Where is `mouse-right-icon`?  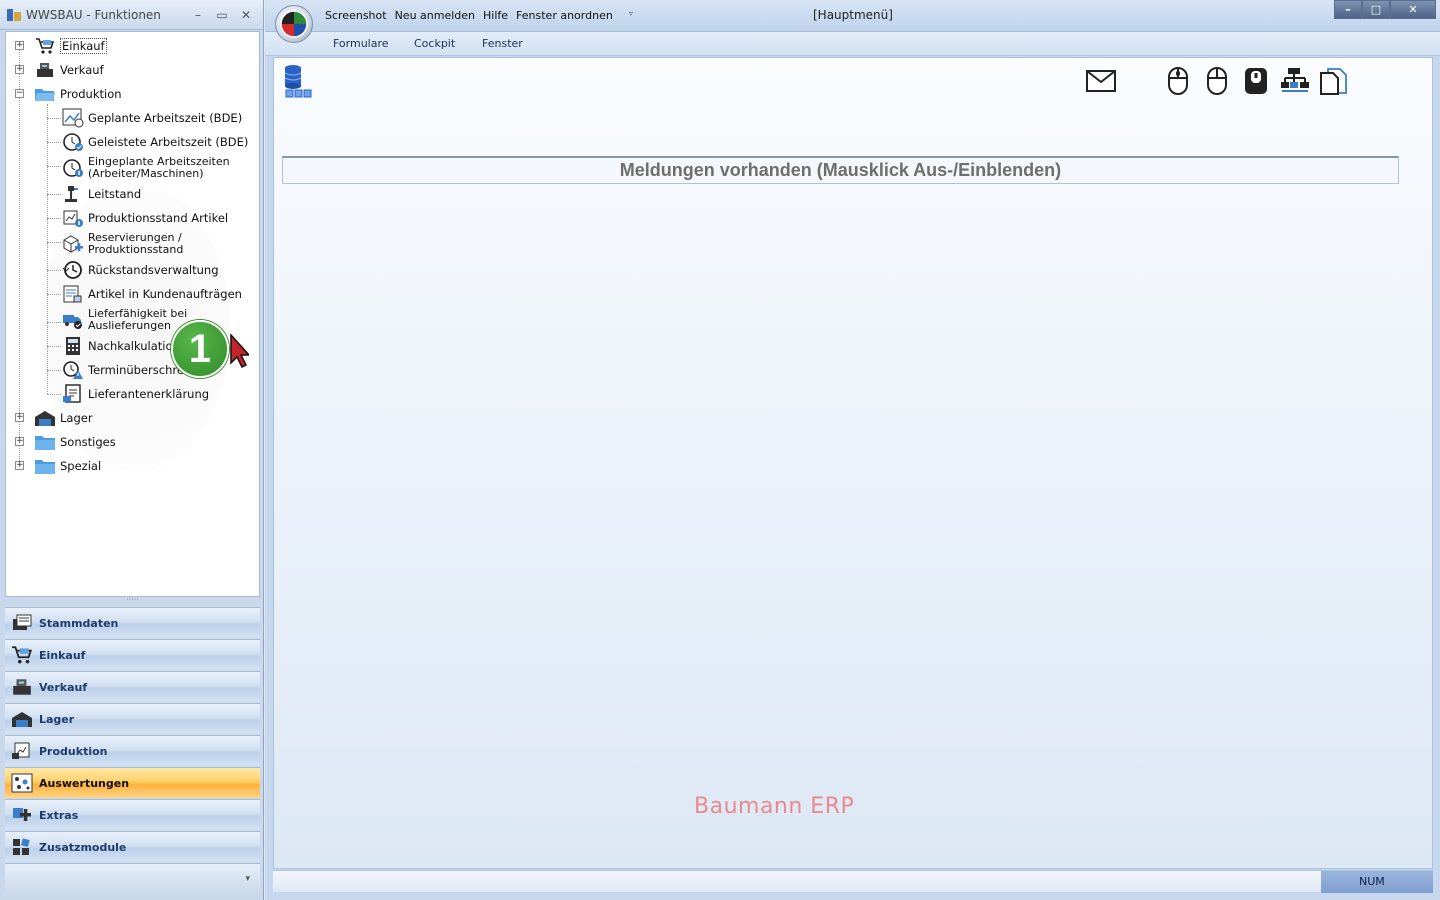
mouse-right-icon is located at coordinates (1217, 81).